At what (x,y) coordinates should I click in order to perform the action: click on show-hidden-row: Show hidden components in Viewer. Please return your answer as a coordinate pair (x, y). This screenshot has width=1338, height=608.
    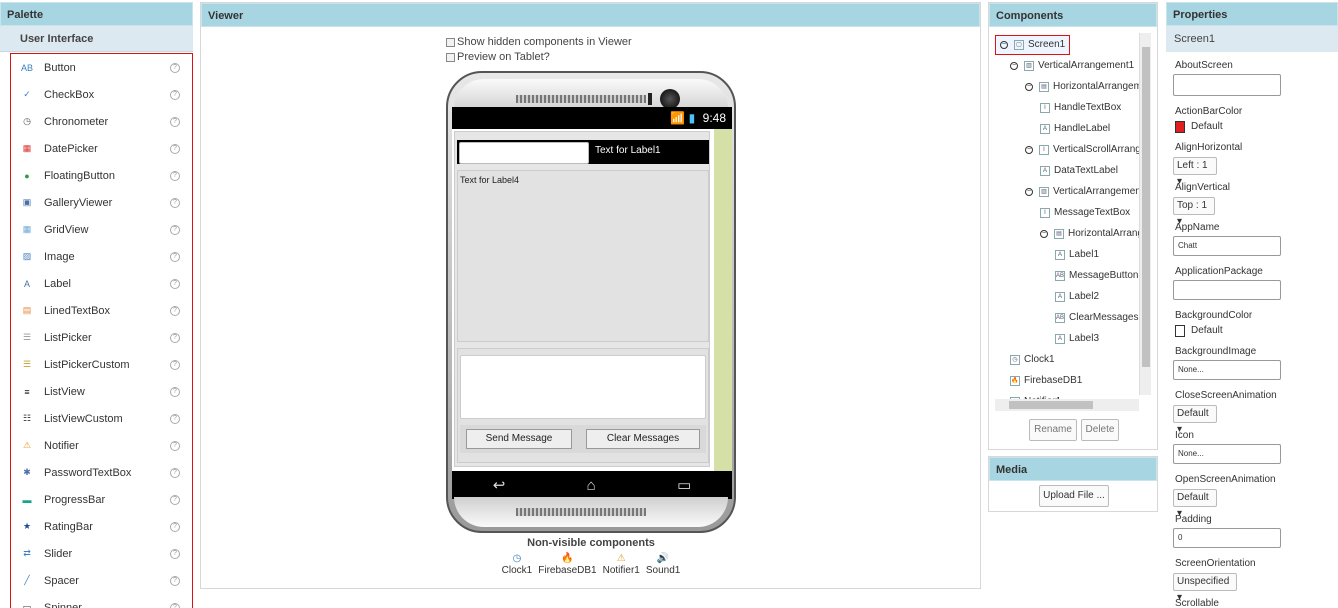
    Looking at the image, I should click on (539, 42).